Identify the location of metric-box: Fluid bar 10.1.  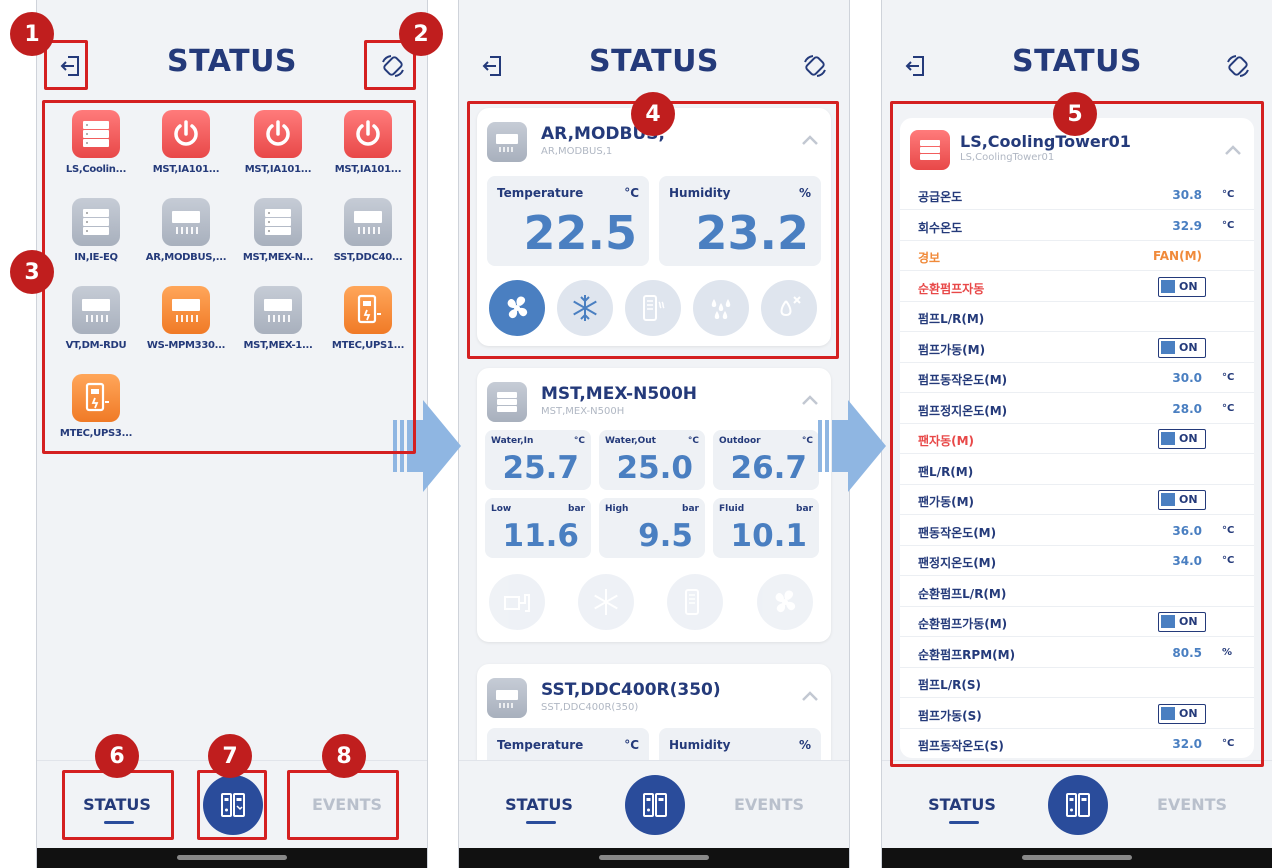
(766, 528).